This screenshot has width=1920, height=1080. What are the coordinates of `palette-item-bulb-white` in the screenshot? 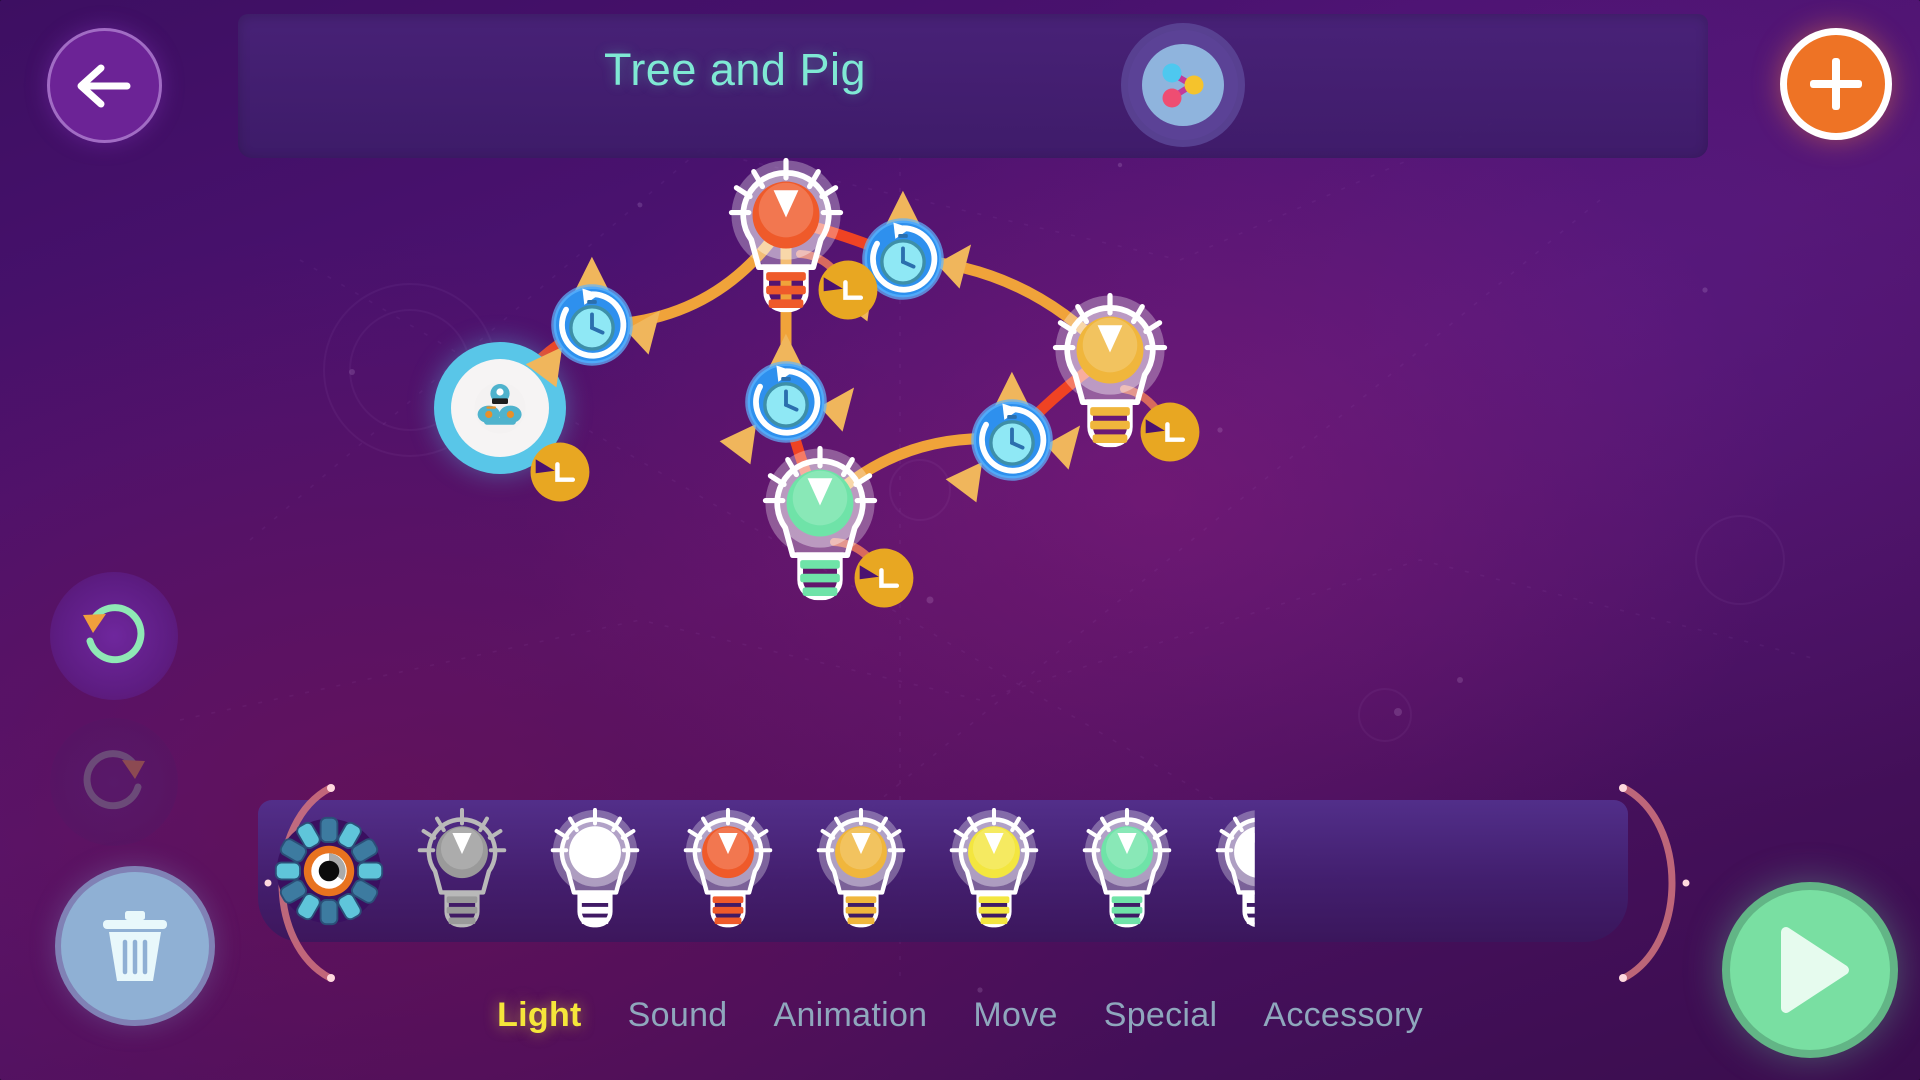 It's located at (594, 871).